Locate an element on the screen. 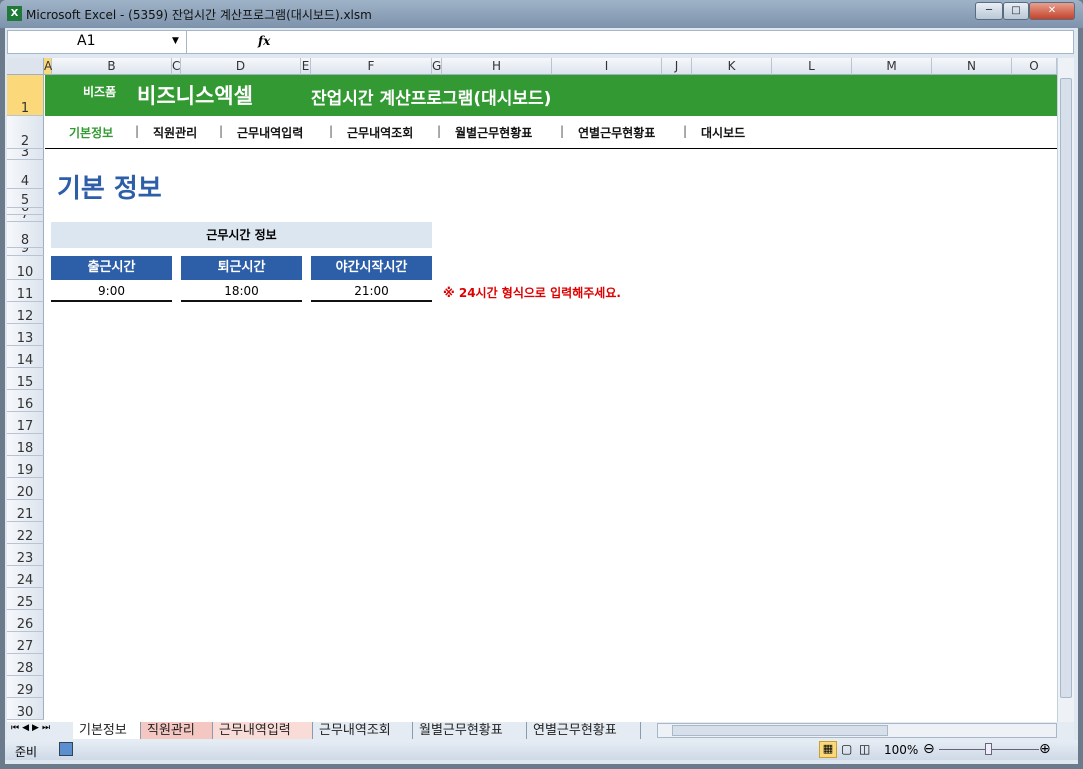 The image size is (1083, 769). horizontal-scrollbar is located at coordinates (857, 730).